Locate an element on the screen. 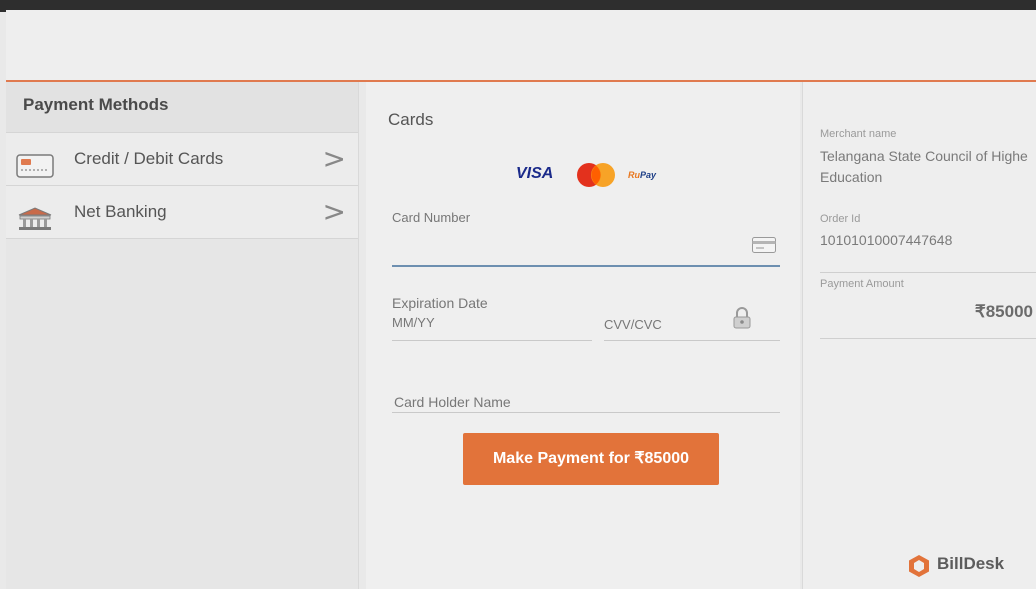 Image resolution: width=1036 pixels, height=589 pixels. mastercard-logo is located at coordinates (596, 175).